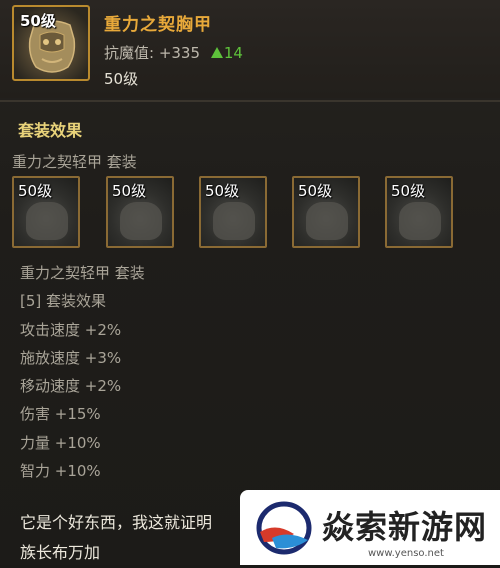  I want to click on watermark-logo-icon, so click(284, 528).